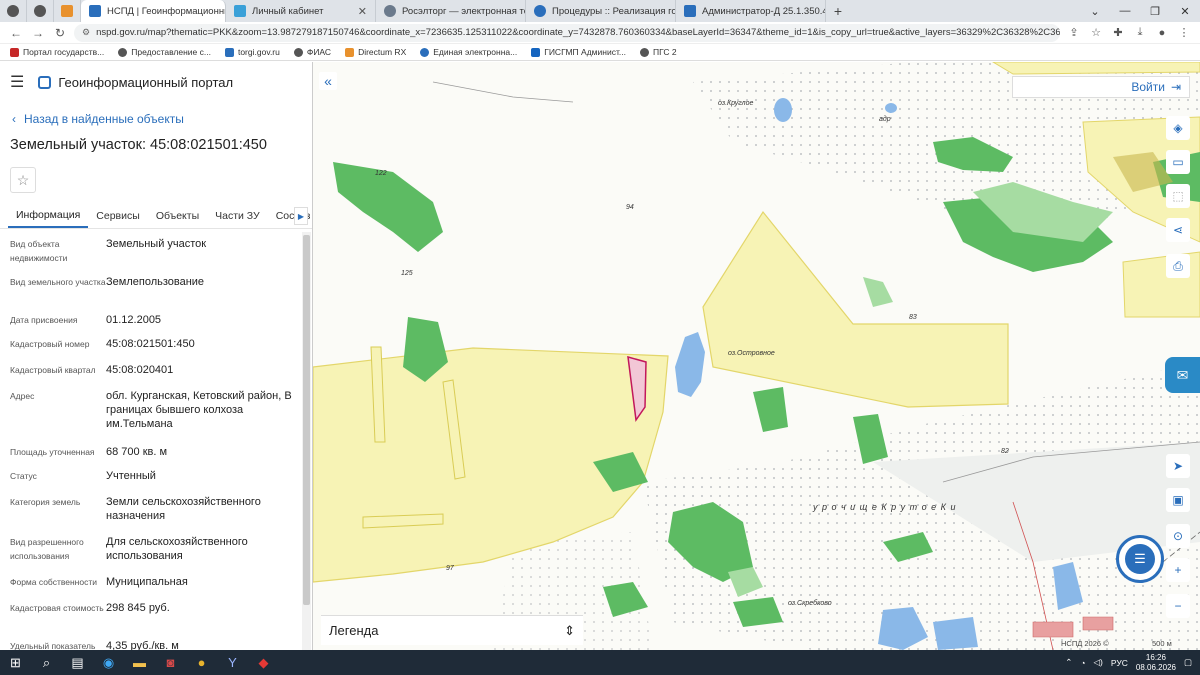 This screenshot has height=675, width=1200. I want to click on collapse-panel-icon: «, so click(328, 81).